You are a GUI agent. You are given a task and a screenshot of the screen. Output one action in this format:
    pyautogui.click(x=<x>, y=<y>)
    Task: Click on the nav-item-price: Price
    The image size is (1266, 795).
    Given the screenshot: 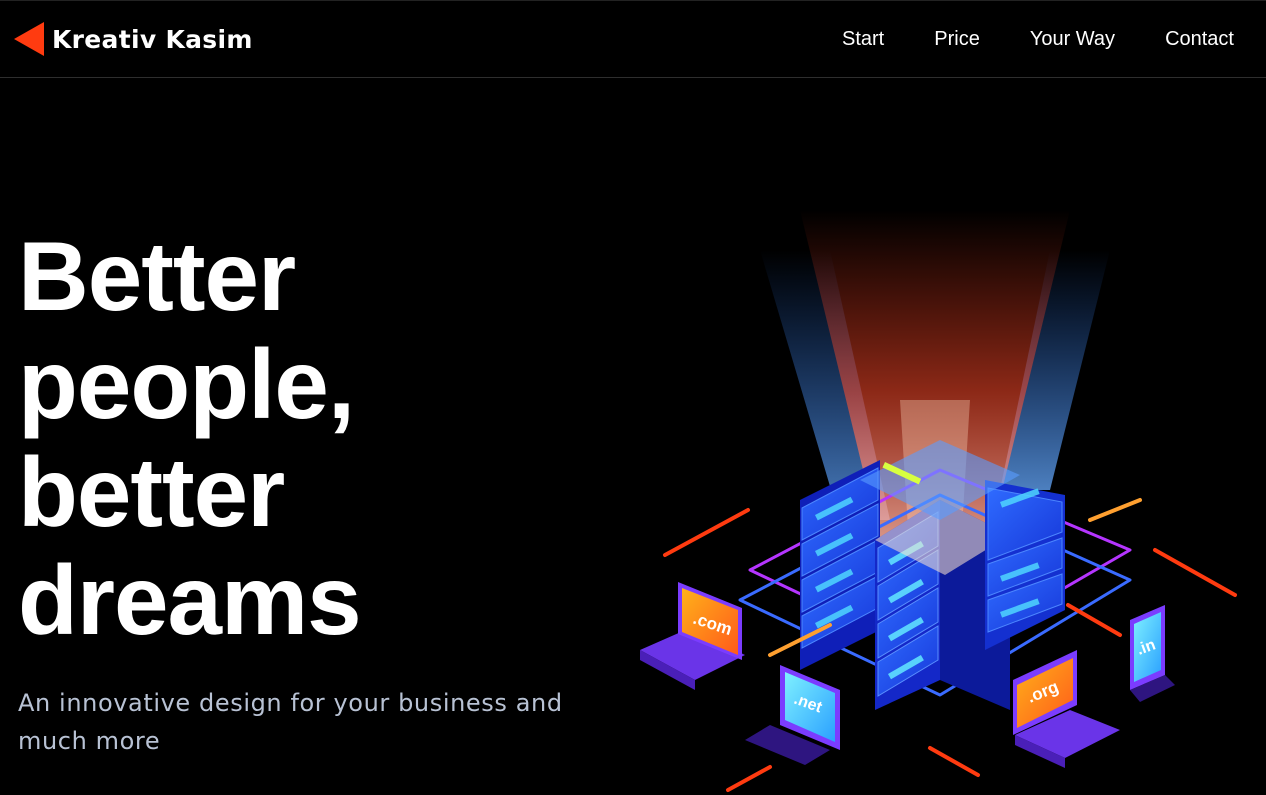 What is the action you would take?
    pyautogui.click(x=957, y=39)
    